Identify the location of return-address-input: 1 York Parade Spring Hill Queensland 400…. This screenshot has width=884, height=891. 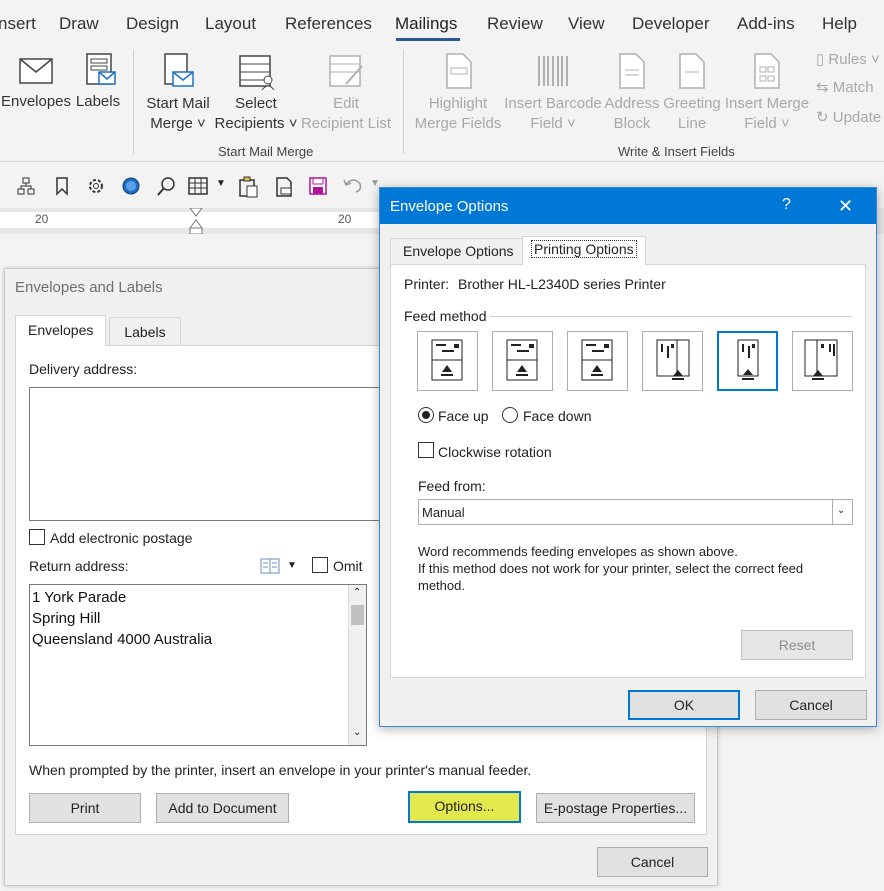
(198, 665).